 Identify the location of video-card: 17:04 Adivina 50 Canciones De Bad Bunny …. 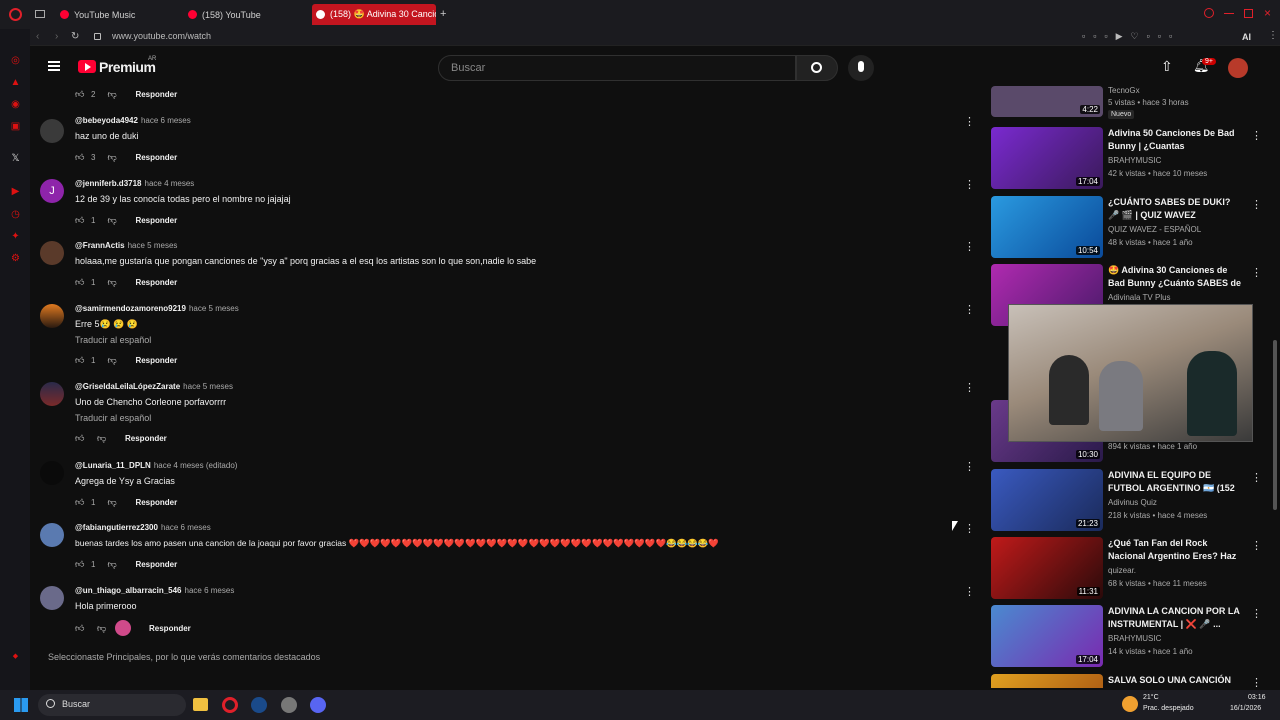
(1126, 158).